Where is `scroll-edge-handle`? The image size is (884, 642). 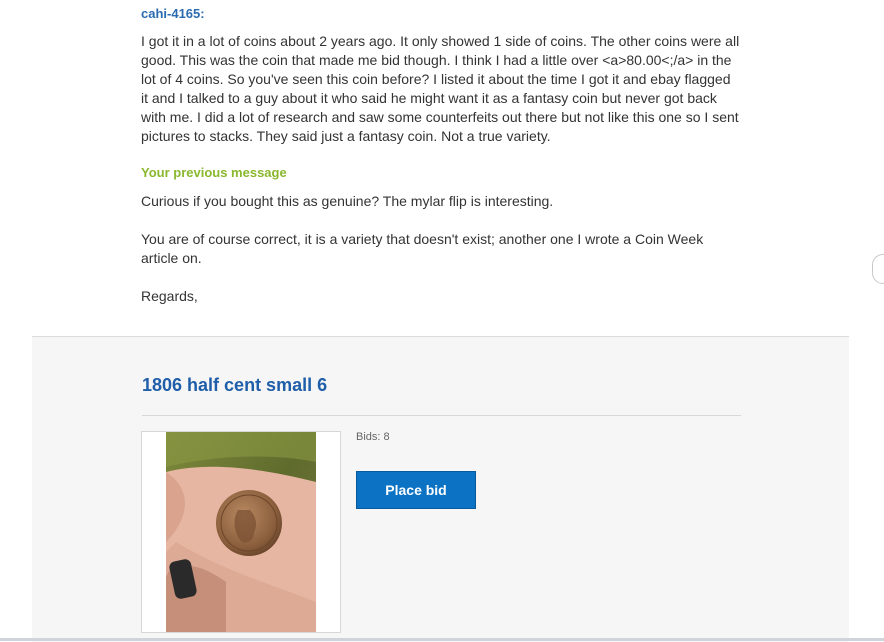
scroll-edge-handle is located at coordinates (878, 269).